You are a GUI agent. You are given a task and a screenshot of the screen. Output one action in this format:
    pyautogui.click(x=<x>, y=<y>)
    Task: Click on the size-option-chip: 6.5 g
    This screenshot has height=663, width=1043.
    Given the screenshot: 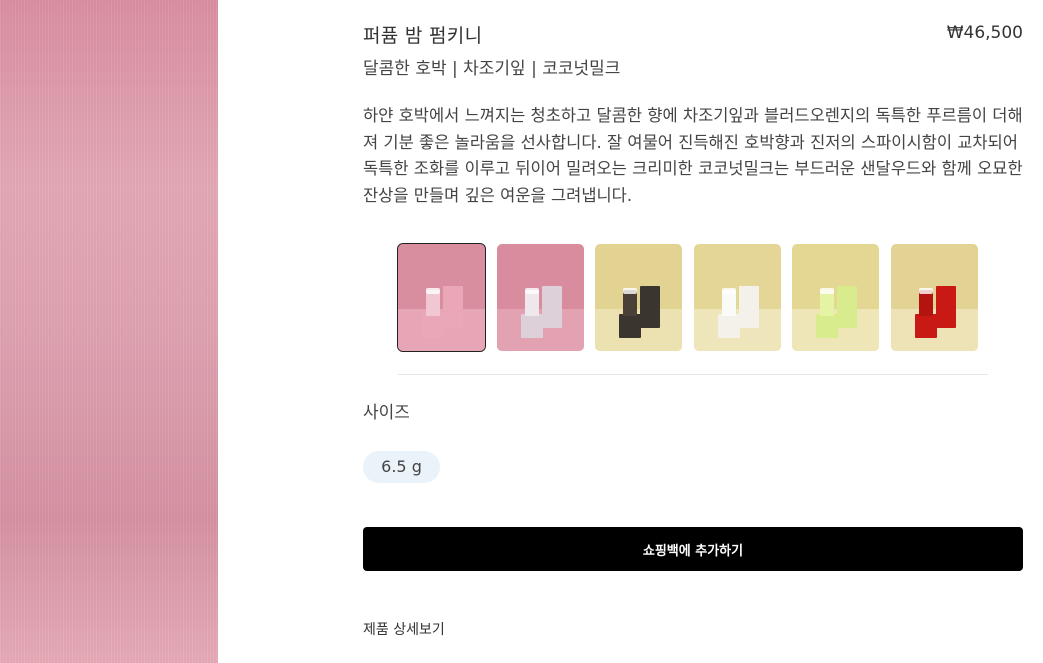 What is the action you would take?
    pyautogui.click(x=401, y=467)
    